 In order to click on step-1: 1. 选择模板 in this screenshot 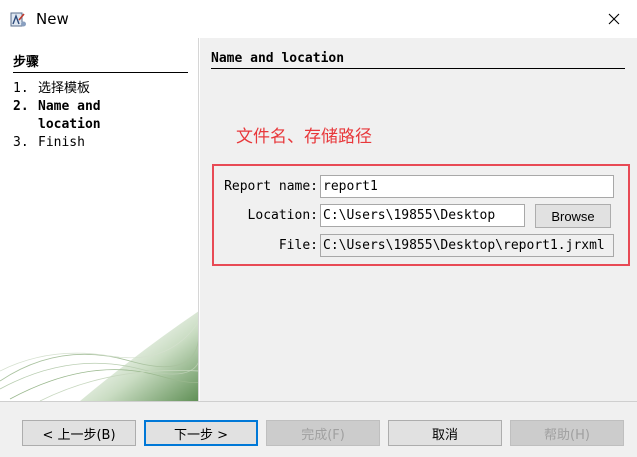, I will do `click(70, 89)`.